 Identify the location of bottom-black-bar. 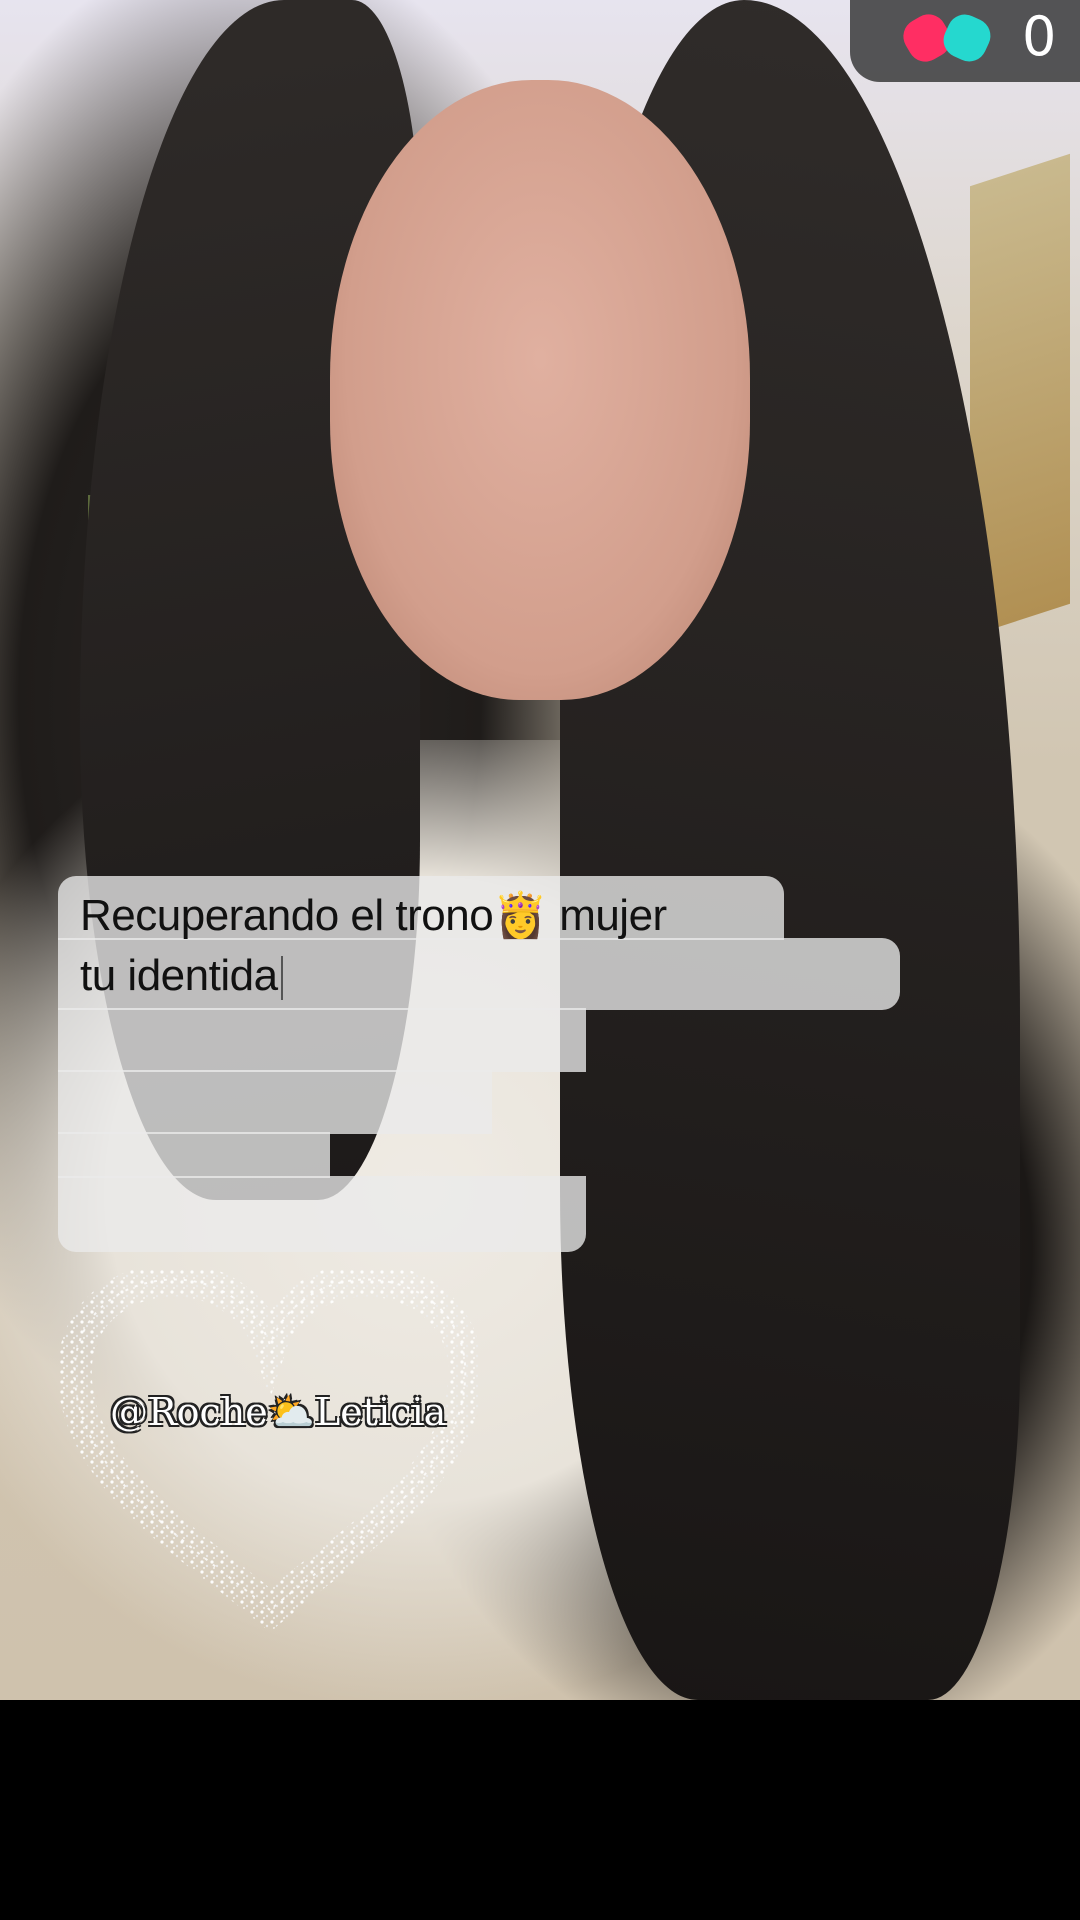
(540, 1810).